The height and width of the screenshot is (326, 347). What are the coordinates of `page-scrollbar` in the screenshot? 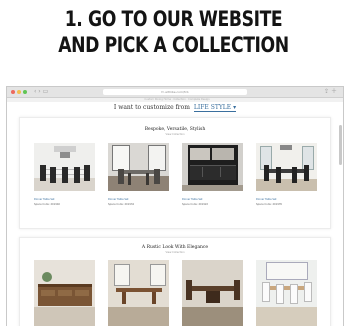 It's located at (340, 145).